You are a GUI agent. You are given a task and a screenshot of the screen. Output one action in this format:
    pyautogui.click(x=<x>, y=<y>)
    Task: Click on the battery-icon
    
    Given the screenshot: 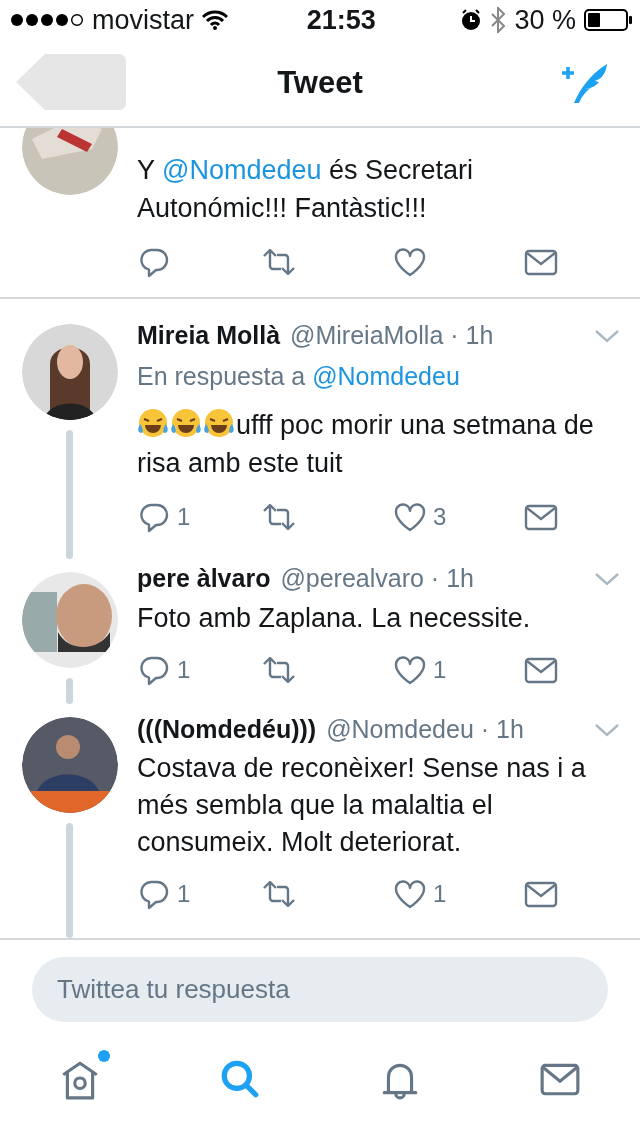 What is the action you would take?
    pyautogui.click(x=608, y=20)
    